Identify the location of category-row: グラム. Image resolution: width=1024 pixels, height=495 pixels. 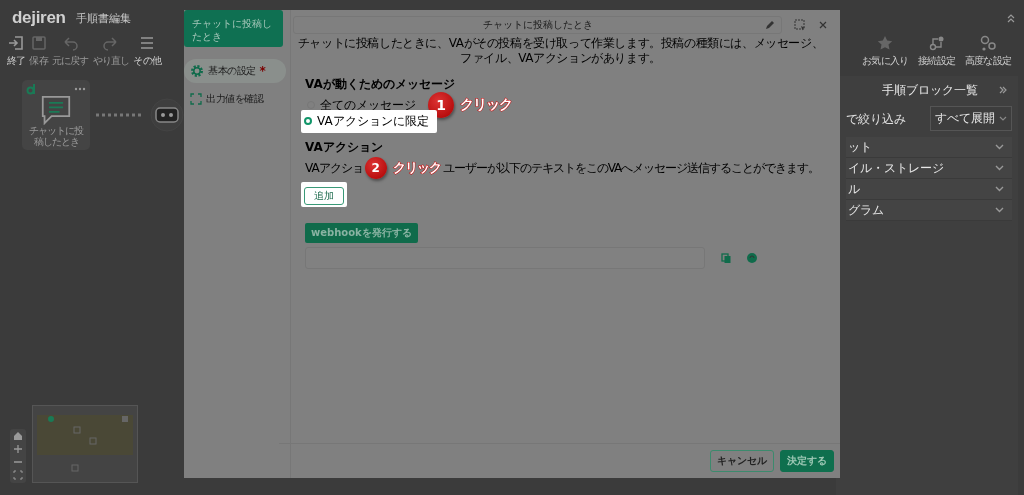
(929, 210).